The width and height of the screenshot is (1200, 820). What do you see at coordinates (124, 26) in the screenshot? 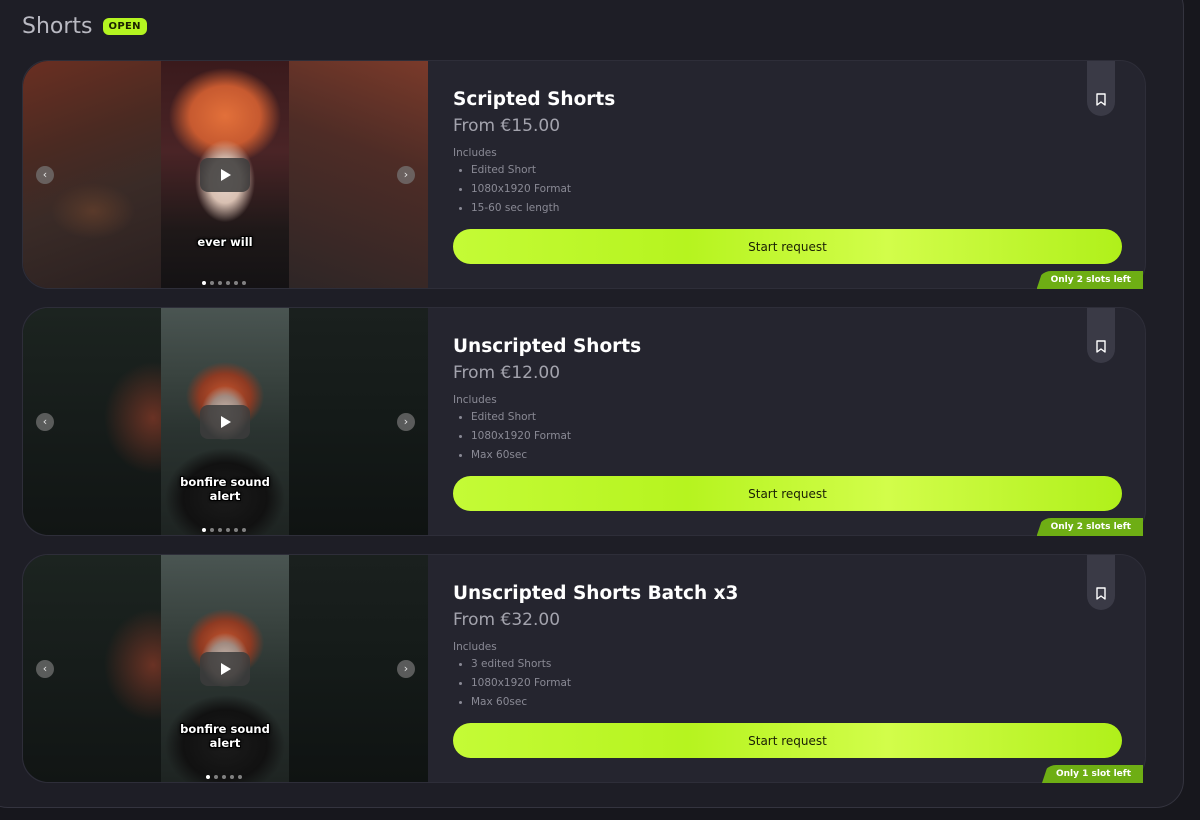
I see `status-badge: OPEN` at bounding box center [124, 26].